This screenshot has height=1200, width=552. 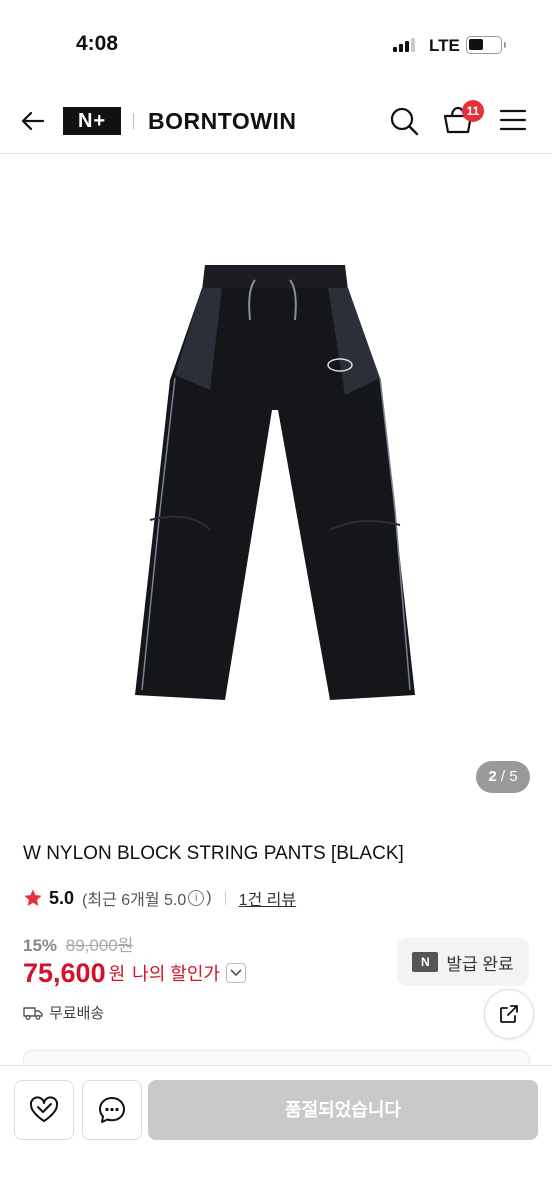 What do you see at coordinates (268, 898) in the screenshot?
I see `reviews-link: 1건 리뷰` at bounding box center [268, 898].